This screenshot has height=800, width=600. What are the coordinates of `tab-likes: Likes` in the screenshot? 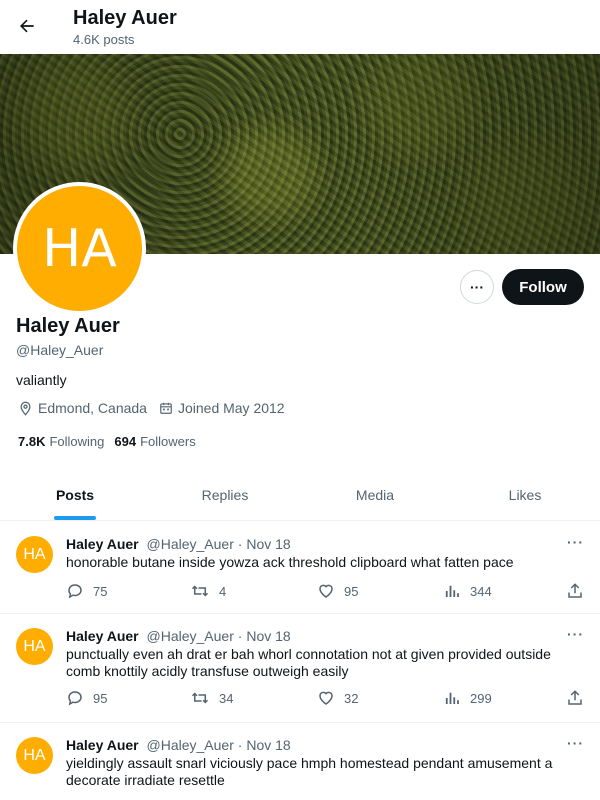 It's located at (525, 494).